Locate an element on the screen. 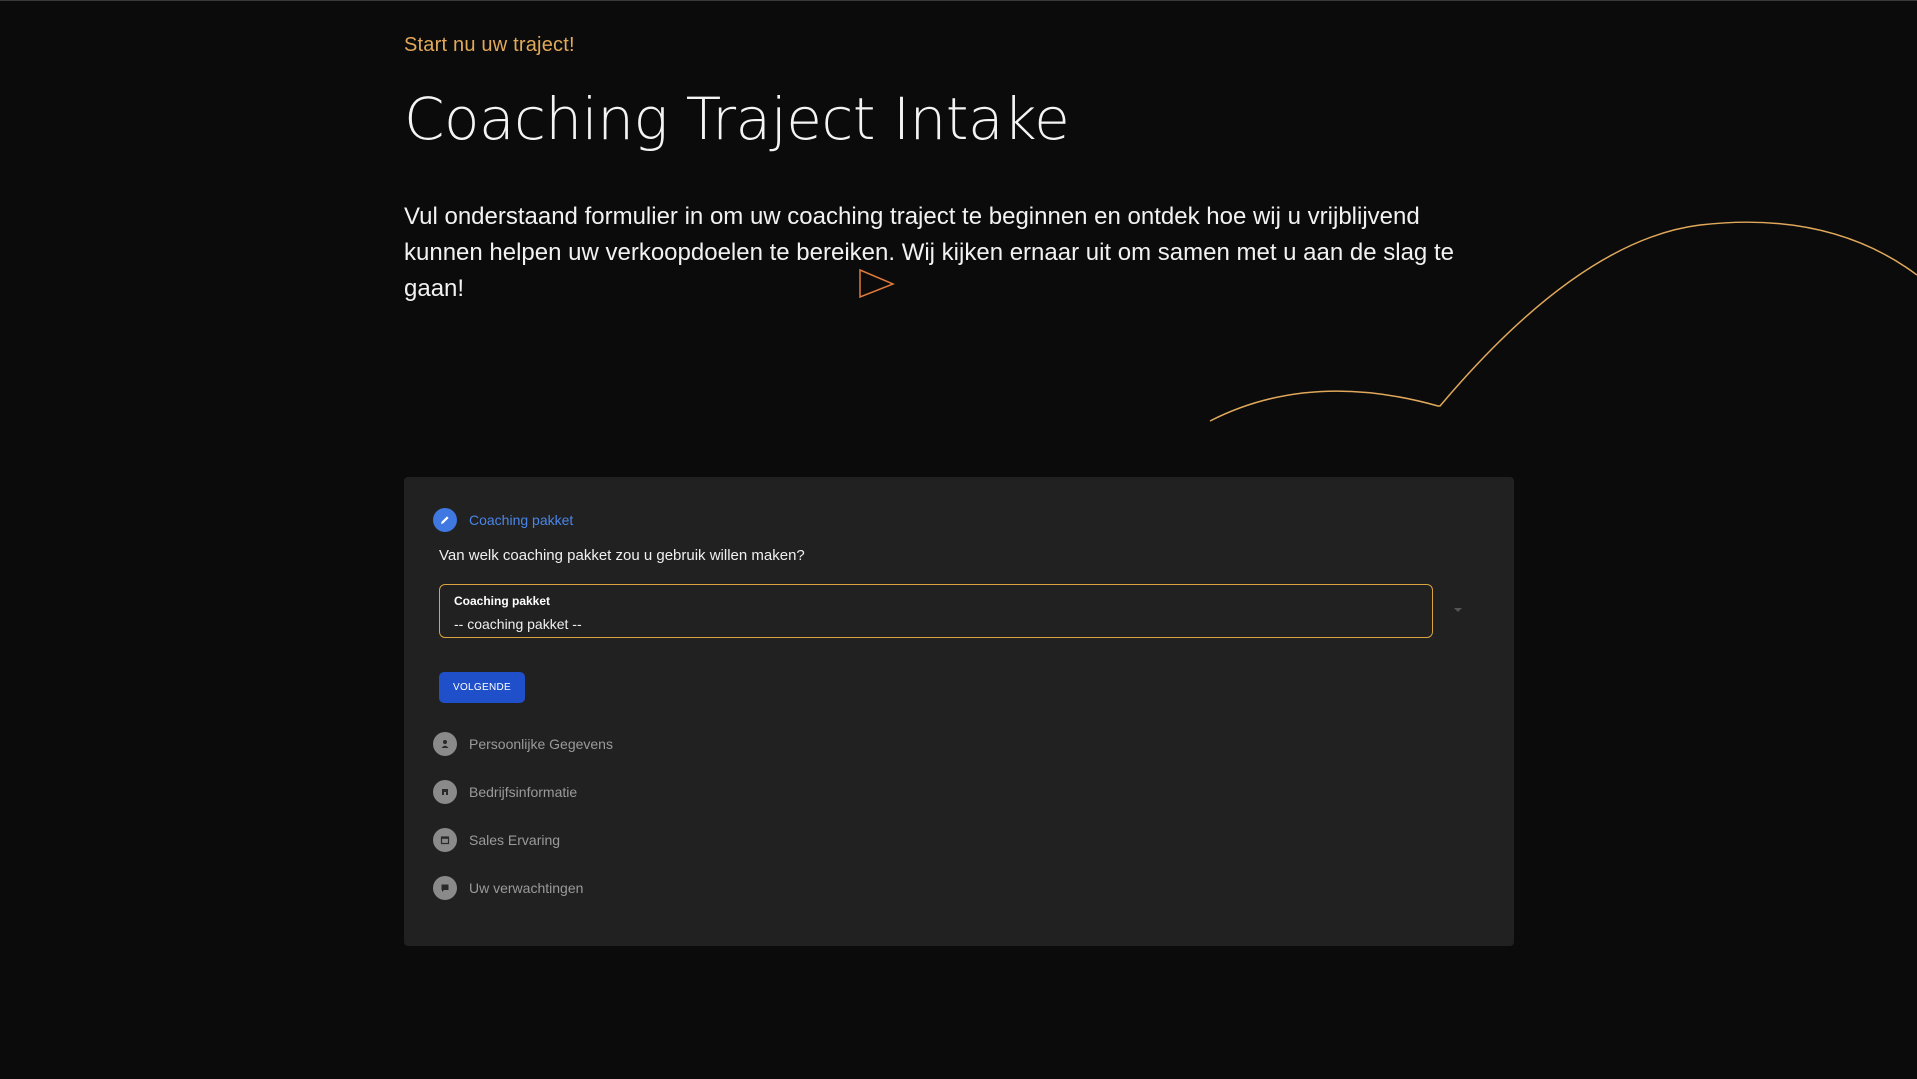 This screenshot has width=1917, height=1079. pencil-icon is located at coordinates (445, 520).